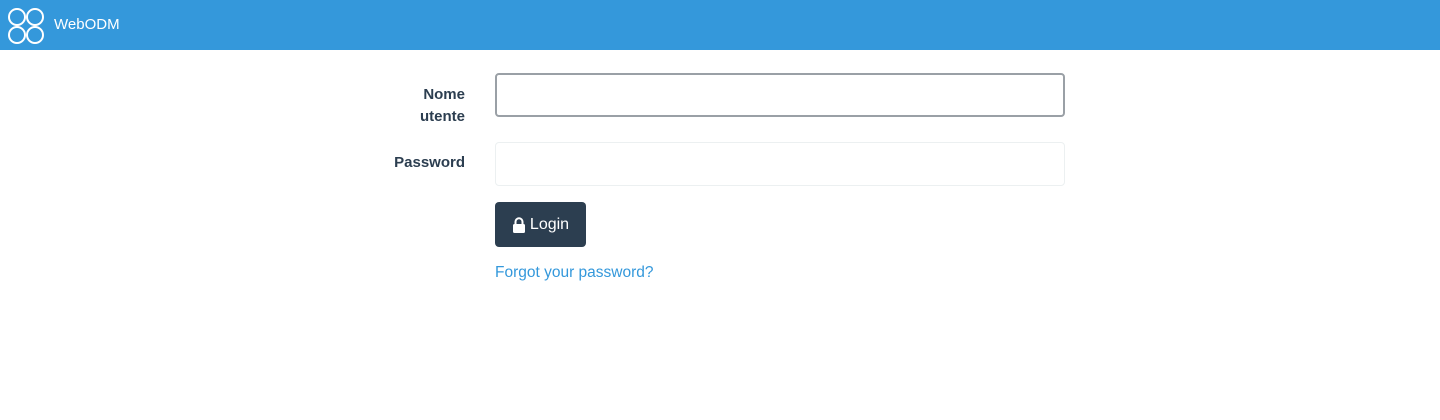 The height and width of the screenshot is (420, 1440). I want to click on brand-link: WebODM, so click(87, 25).